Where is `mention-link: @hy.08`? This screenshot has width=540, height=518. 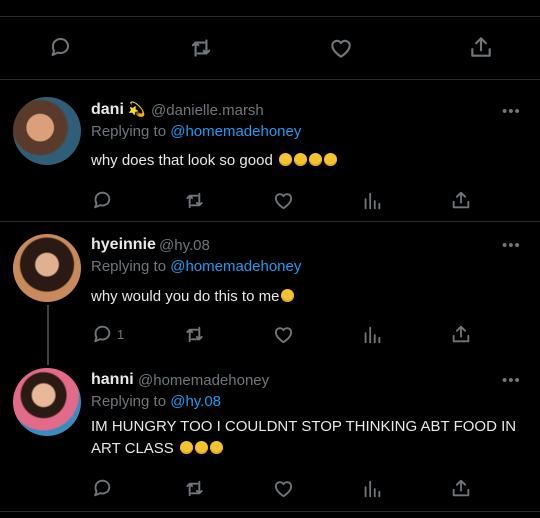
mention-link: @hy.08 is located at coordinates (195, 401).